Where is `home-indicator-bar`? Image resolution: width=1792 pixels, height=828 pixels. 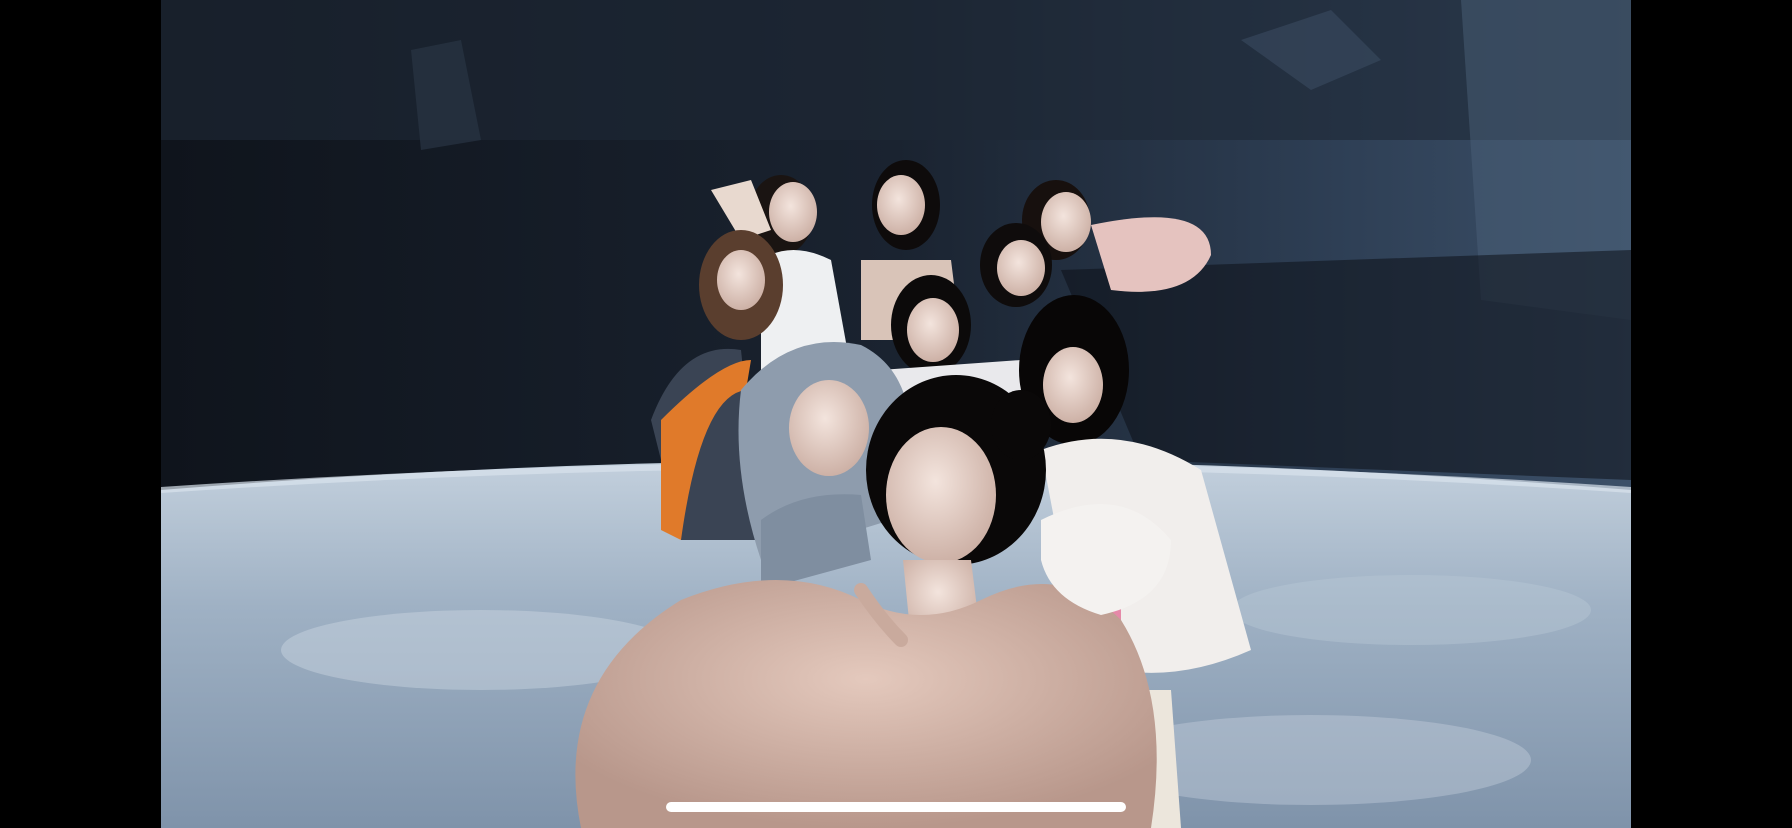
home-indicator-bar is located at coordinates (896, 807).